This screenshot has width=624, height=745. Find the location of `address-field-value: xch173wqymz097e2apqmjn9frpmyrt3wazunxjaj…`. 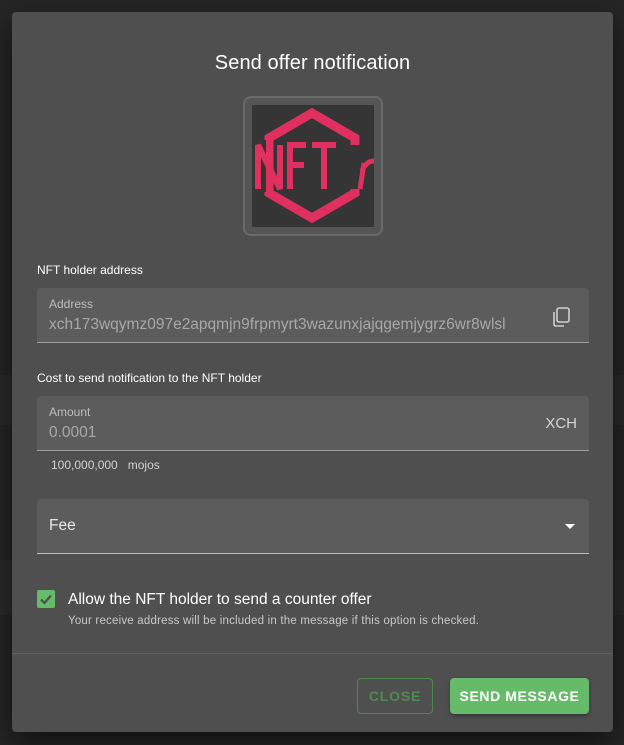

address-field-value: xch173wqymz097e2apqmjn9frpmyrt3wazunxjaj… is located at coordinates (294, 325).